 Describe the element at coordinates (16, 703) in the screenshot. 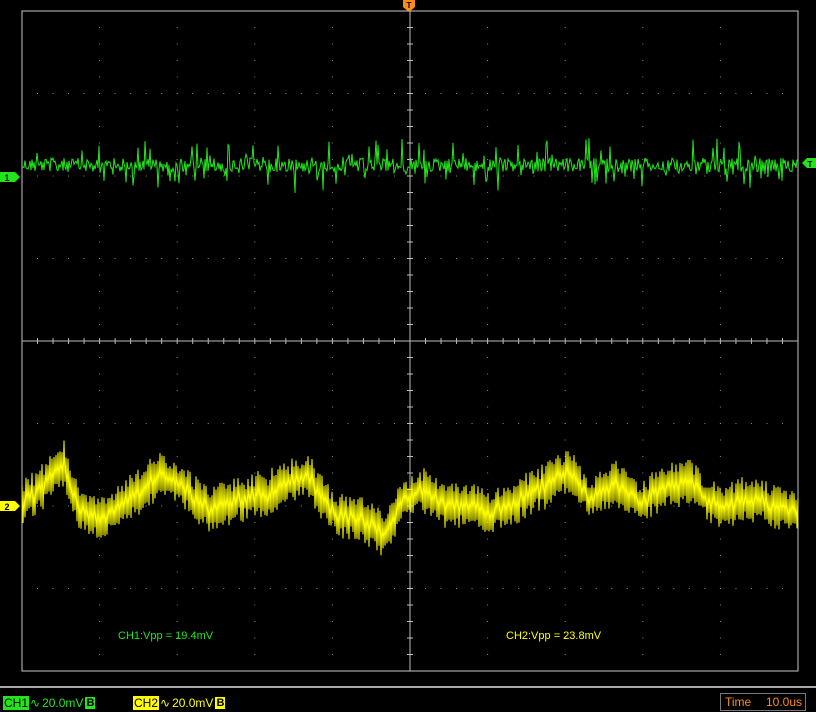

I see `ch1-label: CH1` at that location.